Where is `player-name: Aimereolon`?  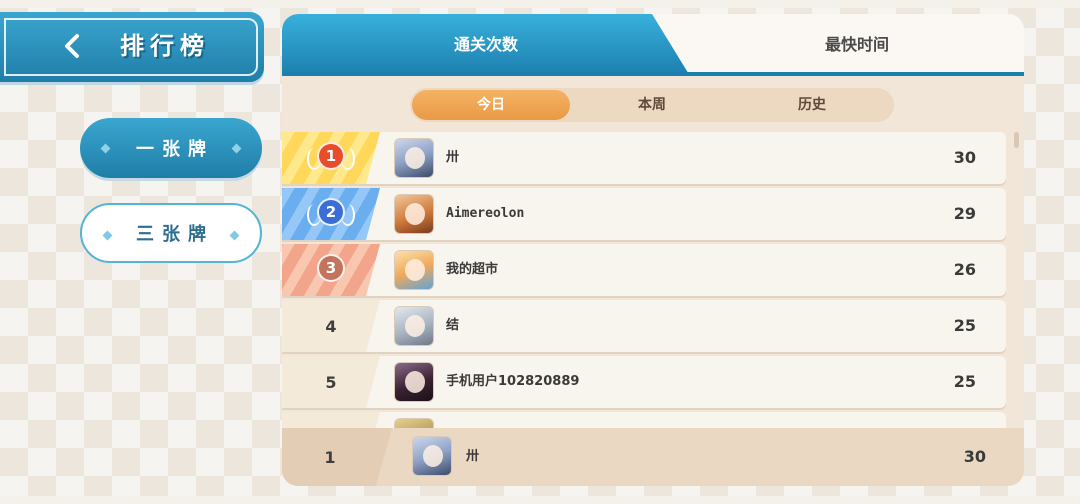 player-name: Aimereolon is located at coordinates (485, 213).